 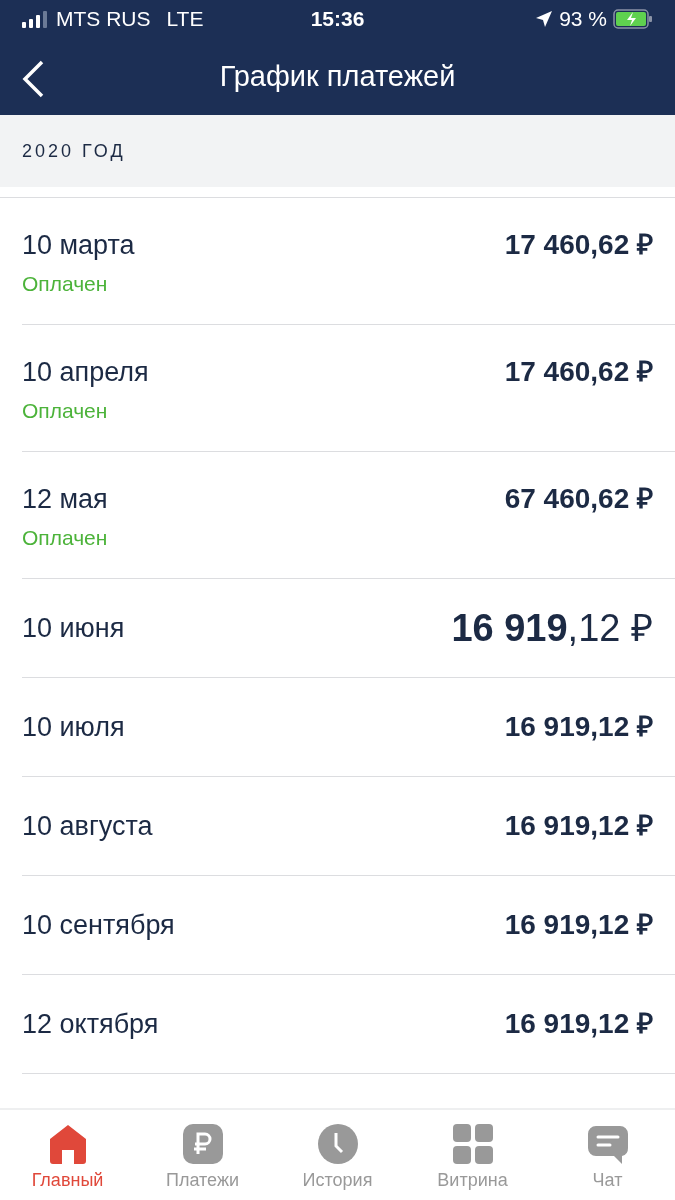 What do you see at coordinates (67, 1155) in the screenshot?
I see `tab-item: Главный` at bounding box center [67, 1155].